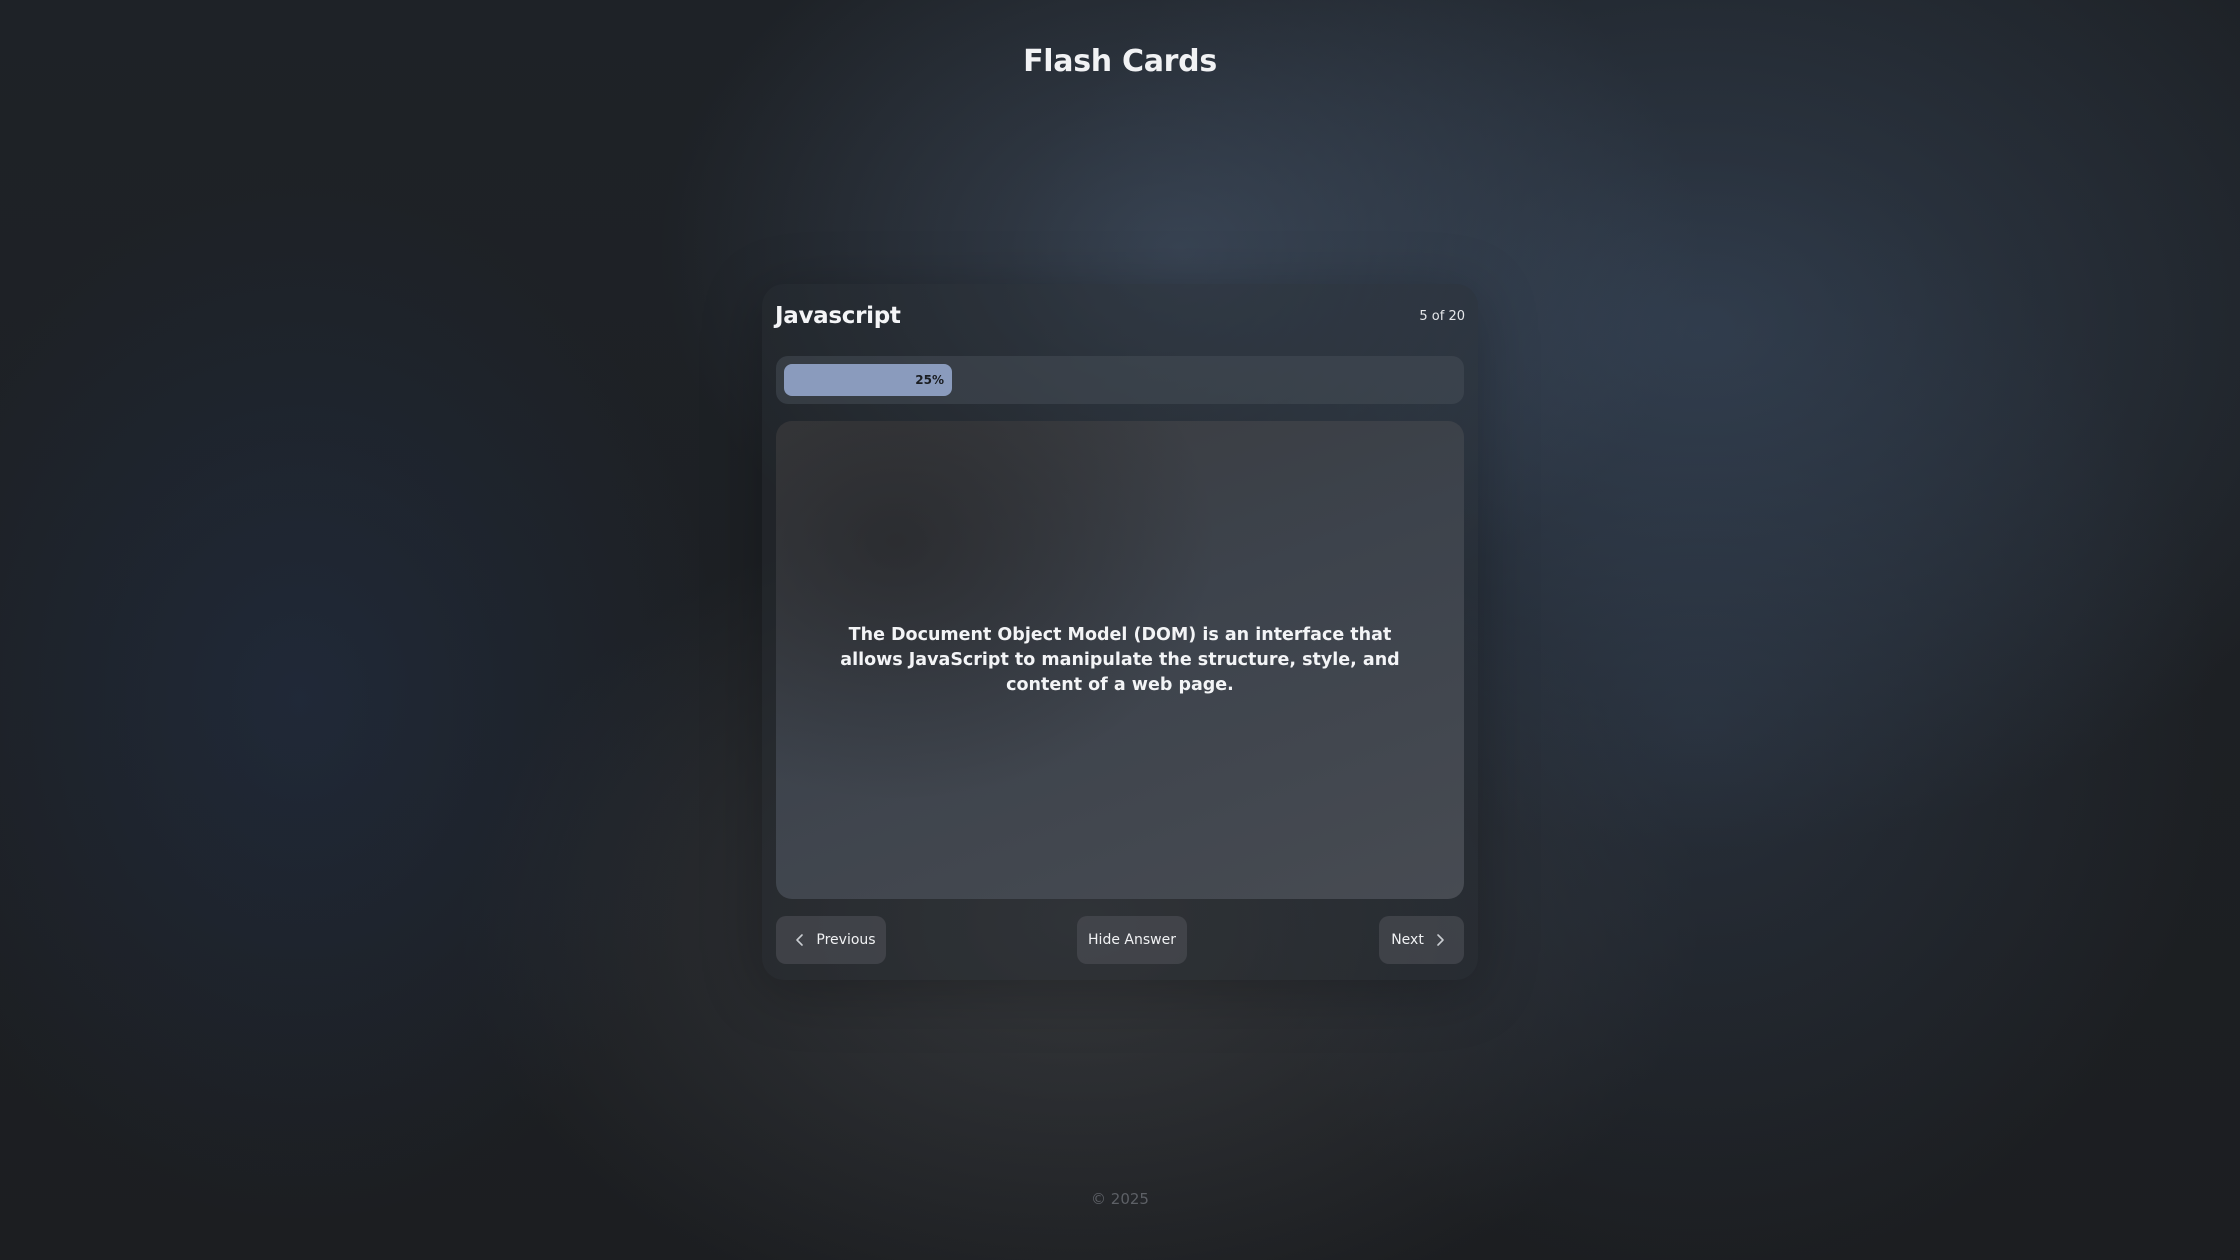 The image size is (2240, 1260). What do you see at coordinates (1442, 316) in the screenshot?
I see `card-counter: 5 of 20` at bounding box center [1442, 316].